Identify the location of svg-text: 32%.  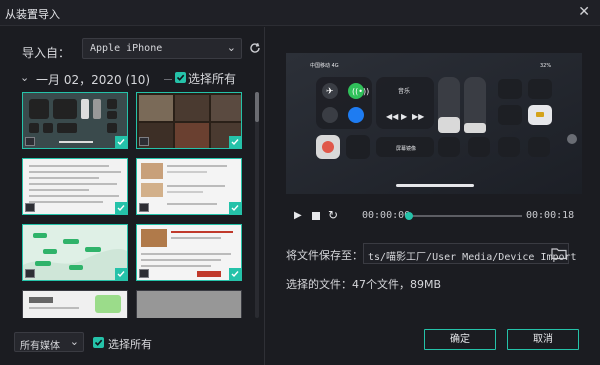
(545, 66).